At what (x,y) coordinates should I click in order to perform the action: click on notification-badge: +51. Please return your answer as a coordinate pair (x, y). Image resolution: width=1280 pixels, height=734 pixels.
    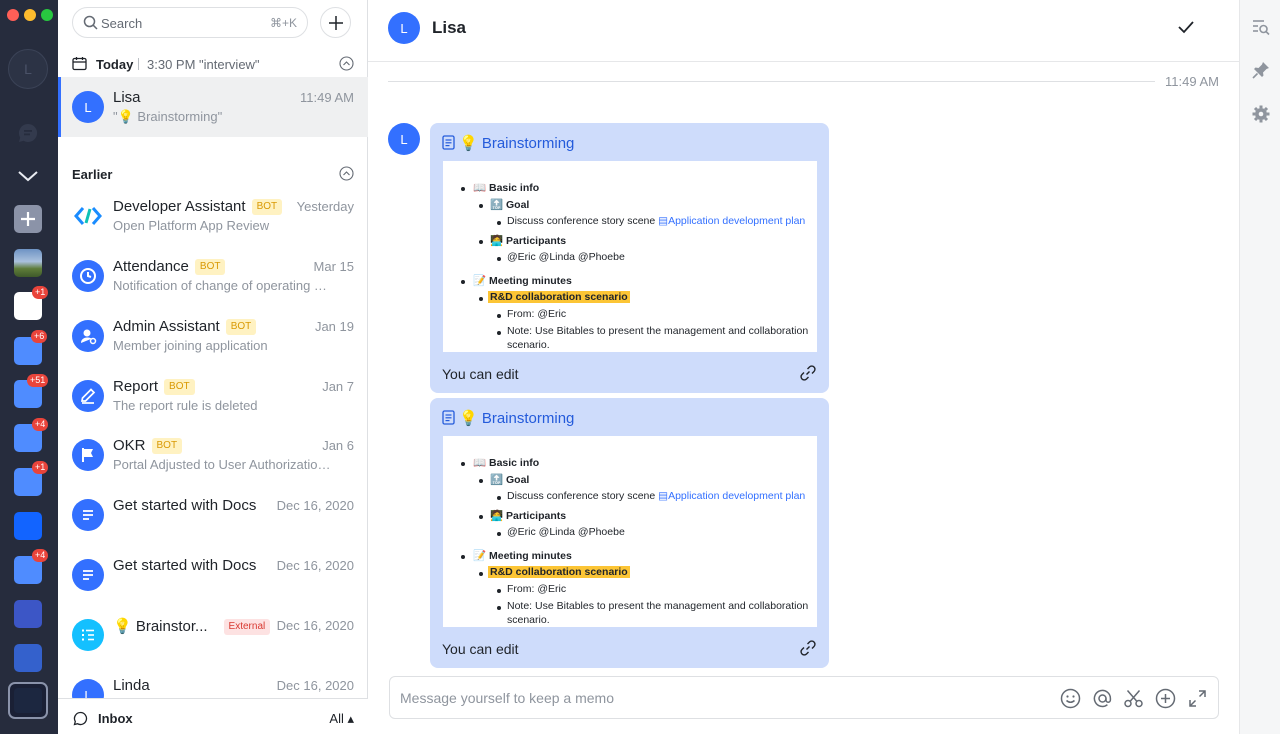
    Looking at the image, I should click on (38, 380).